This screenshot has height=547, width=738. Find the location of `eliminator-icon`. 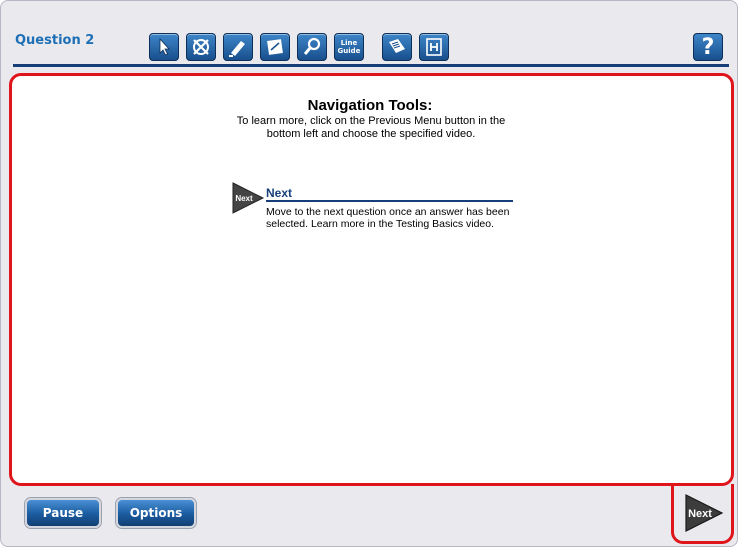

eliminator-icon is located at coordinates (201, 47).